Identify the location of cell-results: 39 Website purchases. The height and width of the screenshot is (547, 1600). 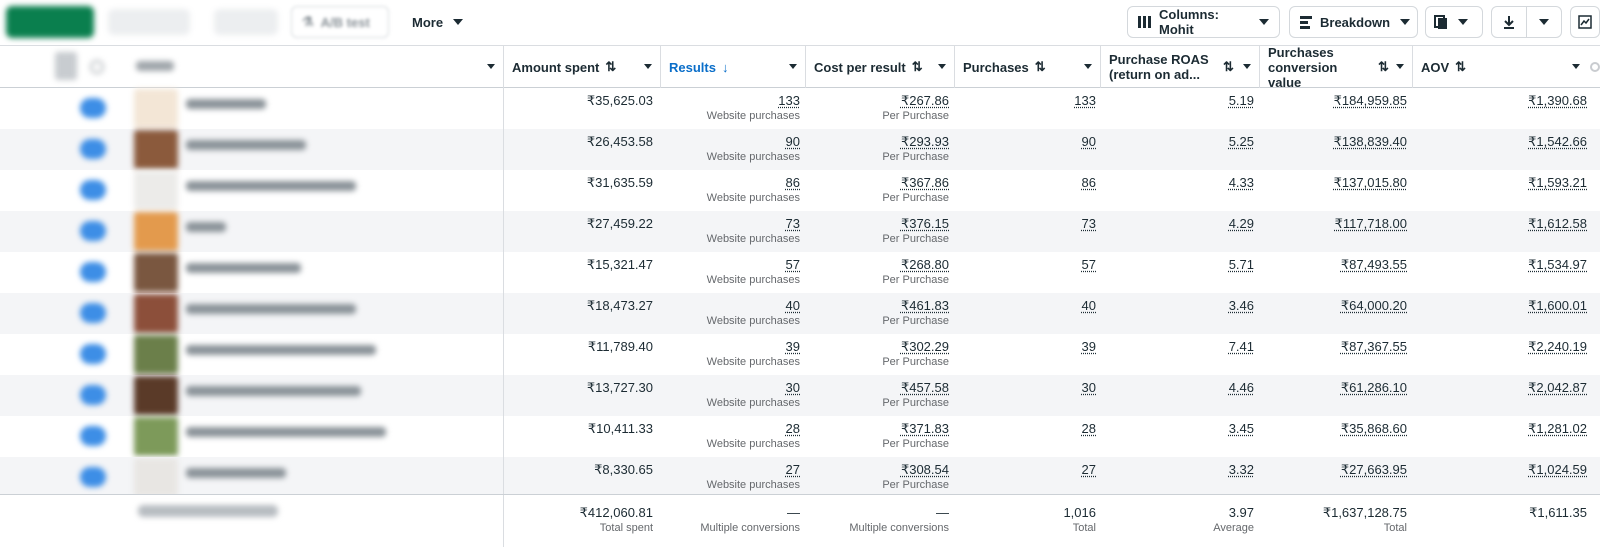
(730, 353).